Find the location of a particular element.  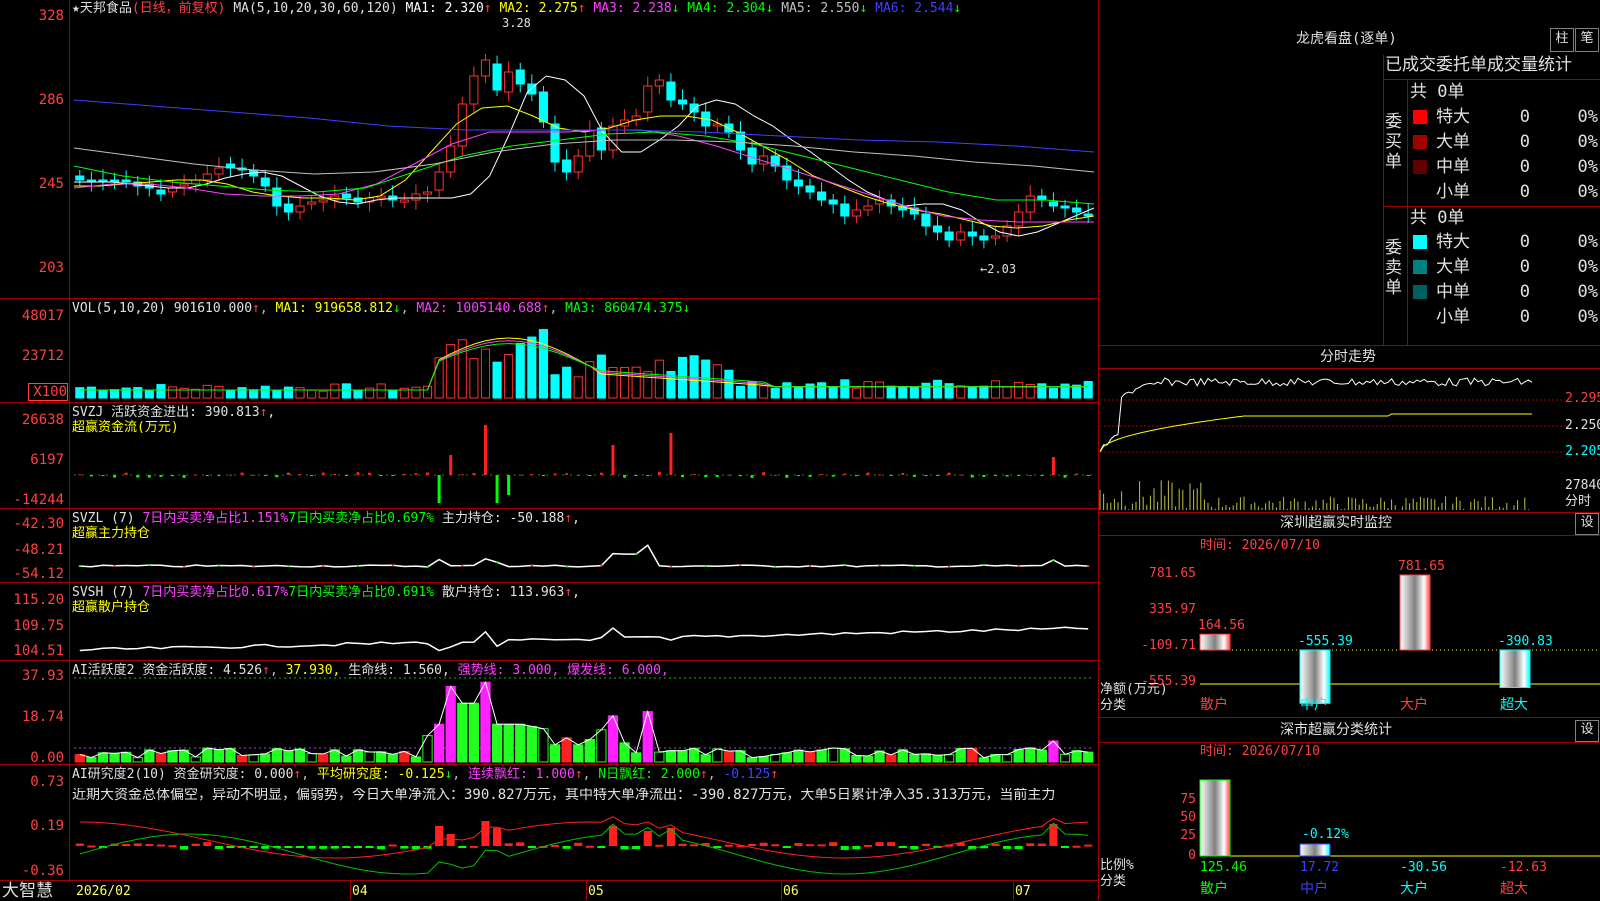

szm-h1 is located at coordinates (1349, 535).